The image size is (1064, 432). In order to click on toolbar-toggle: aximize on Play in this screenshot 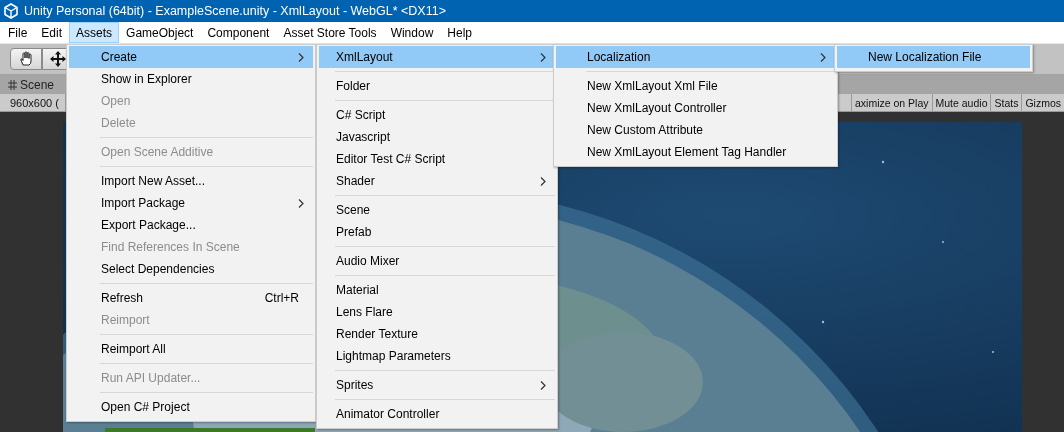, I will do `click(891, 102)`.